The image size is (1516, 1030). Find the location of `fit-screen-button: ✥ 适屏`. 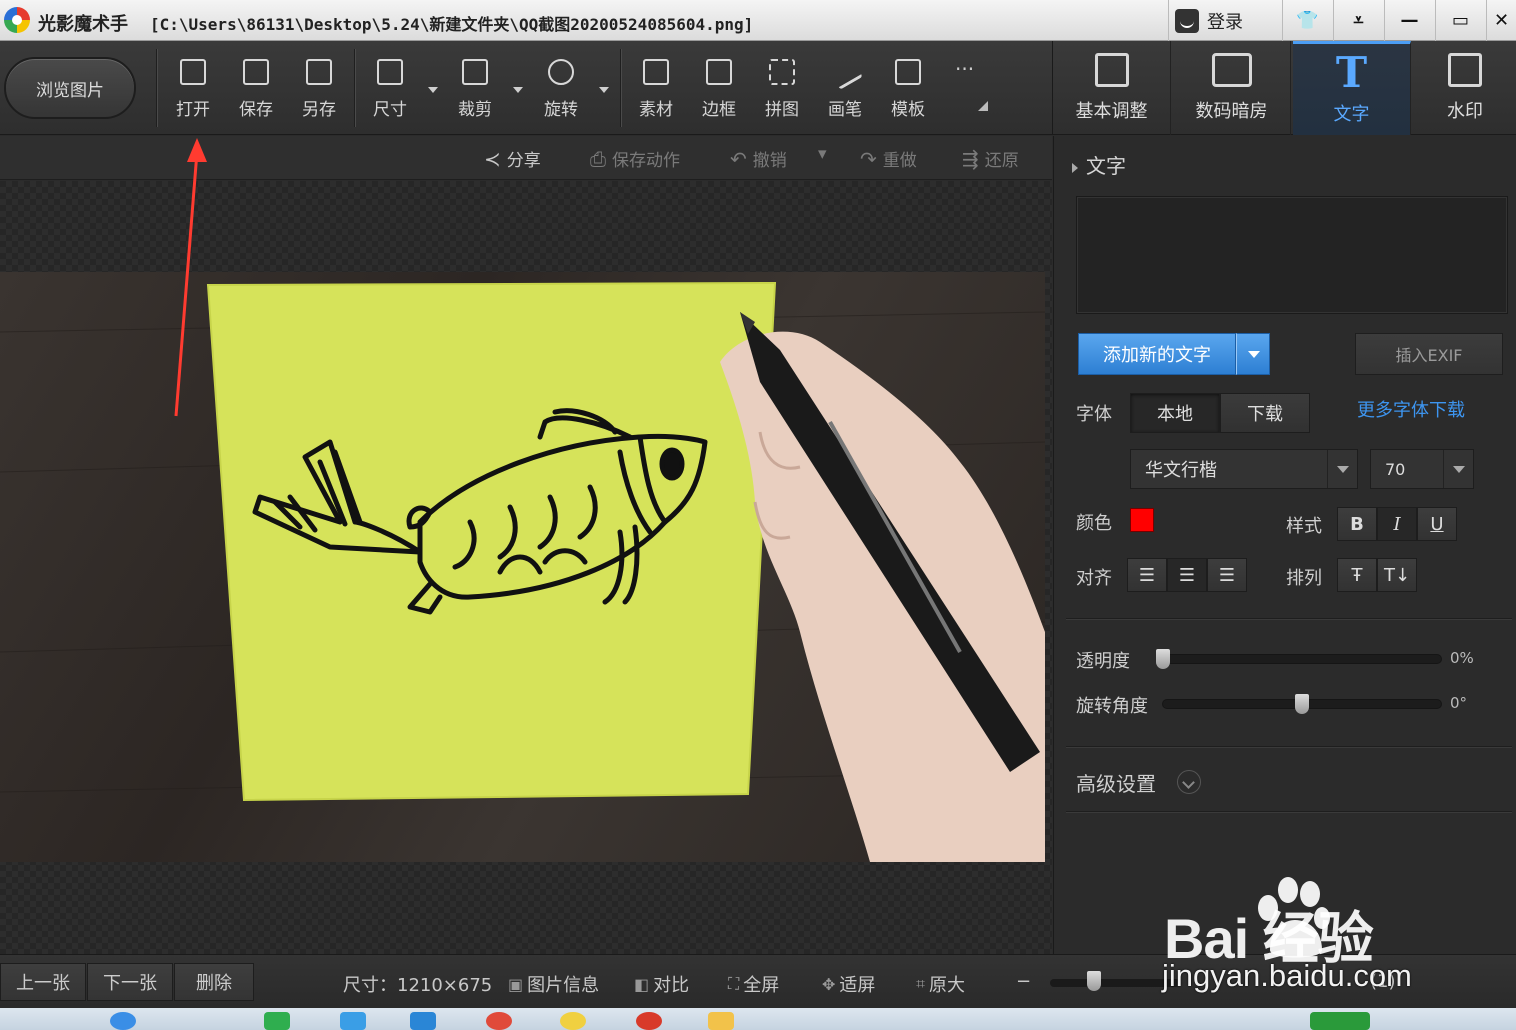

fit-screen-button: ✥ 适屏 is located at coordinates (848, 984).